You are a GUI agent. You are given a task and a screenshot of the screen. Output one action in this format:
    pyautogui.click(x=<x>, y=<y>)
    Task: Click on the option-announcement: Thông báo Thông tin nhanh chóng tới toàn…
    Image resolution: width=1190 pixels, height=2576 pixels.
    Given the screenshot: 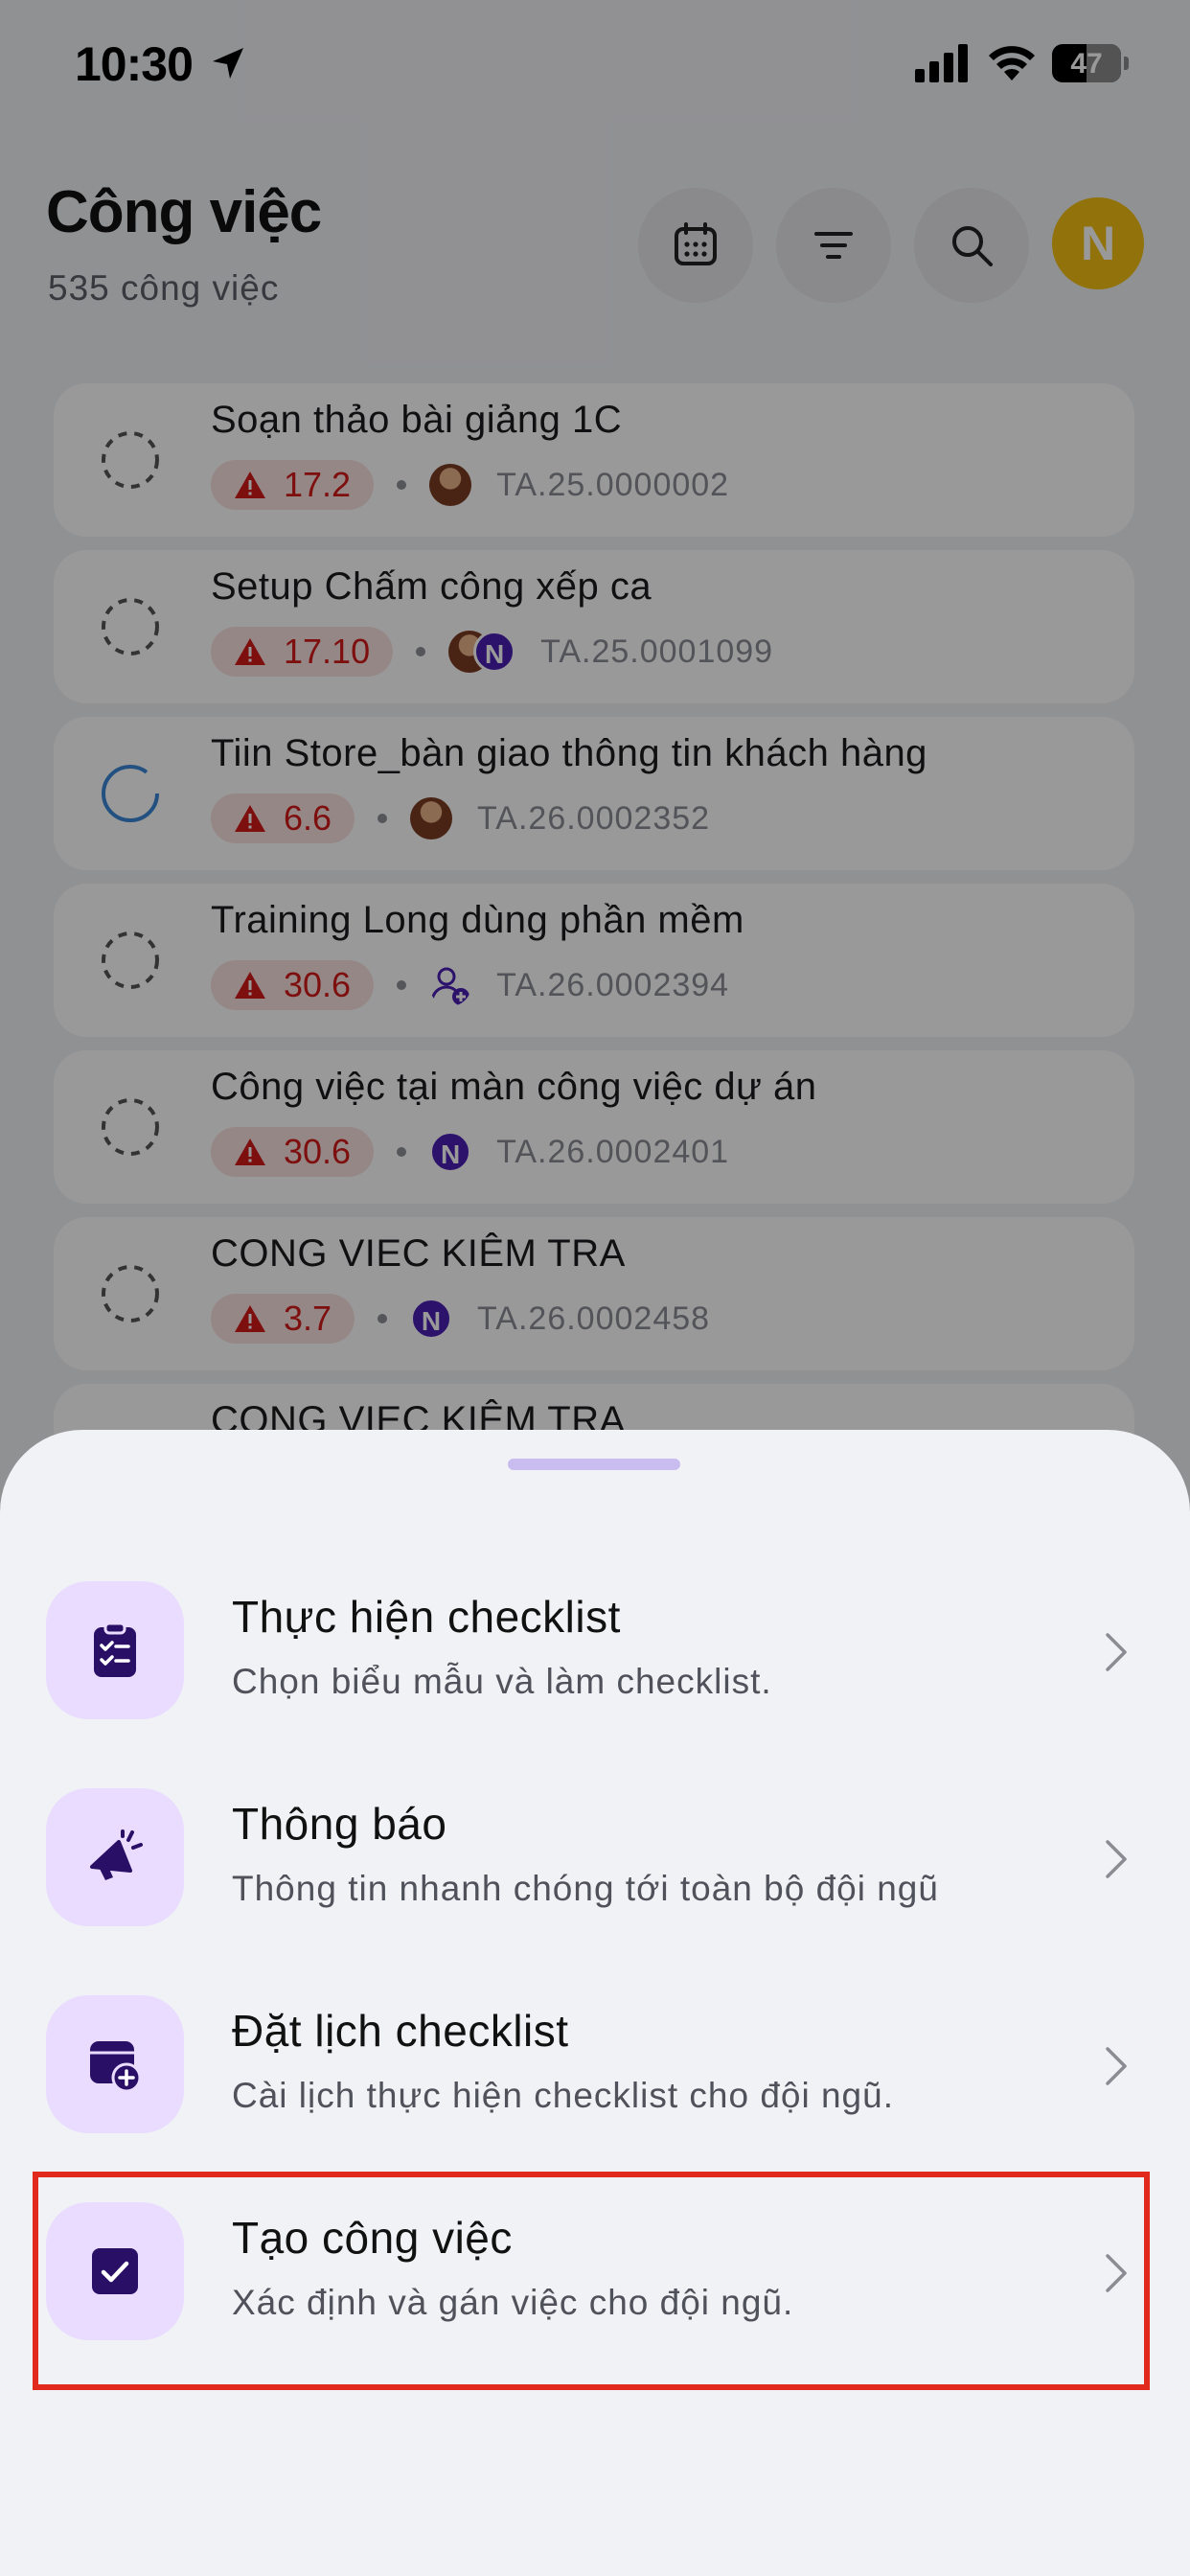 What is the action you would take?
    pyautogui.click(x=595, y=1851)
    